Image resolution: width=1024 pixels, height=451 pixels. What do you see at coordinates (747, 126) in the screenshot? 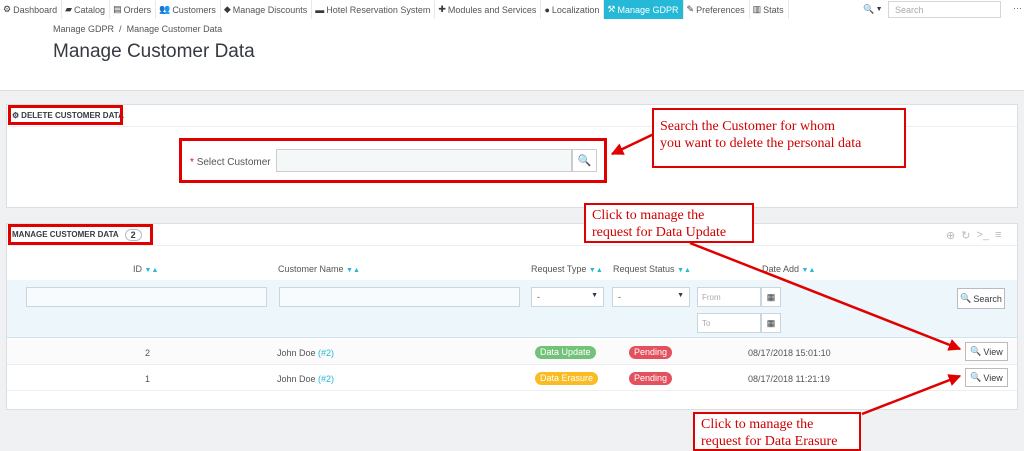
I see `callout-line: Search the Customer for whom` at bounding box center [747, 126].